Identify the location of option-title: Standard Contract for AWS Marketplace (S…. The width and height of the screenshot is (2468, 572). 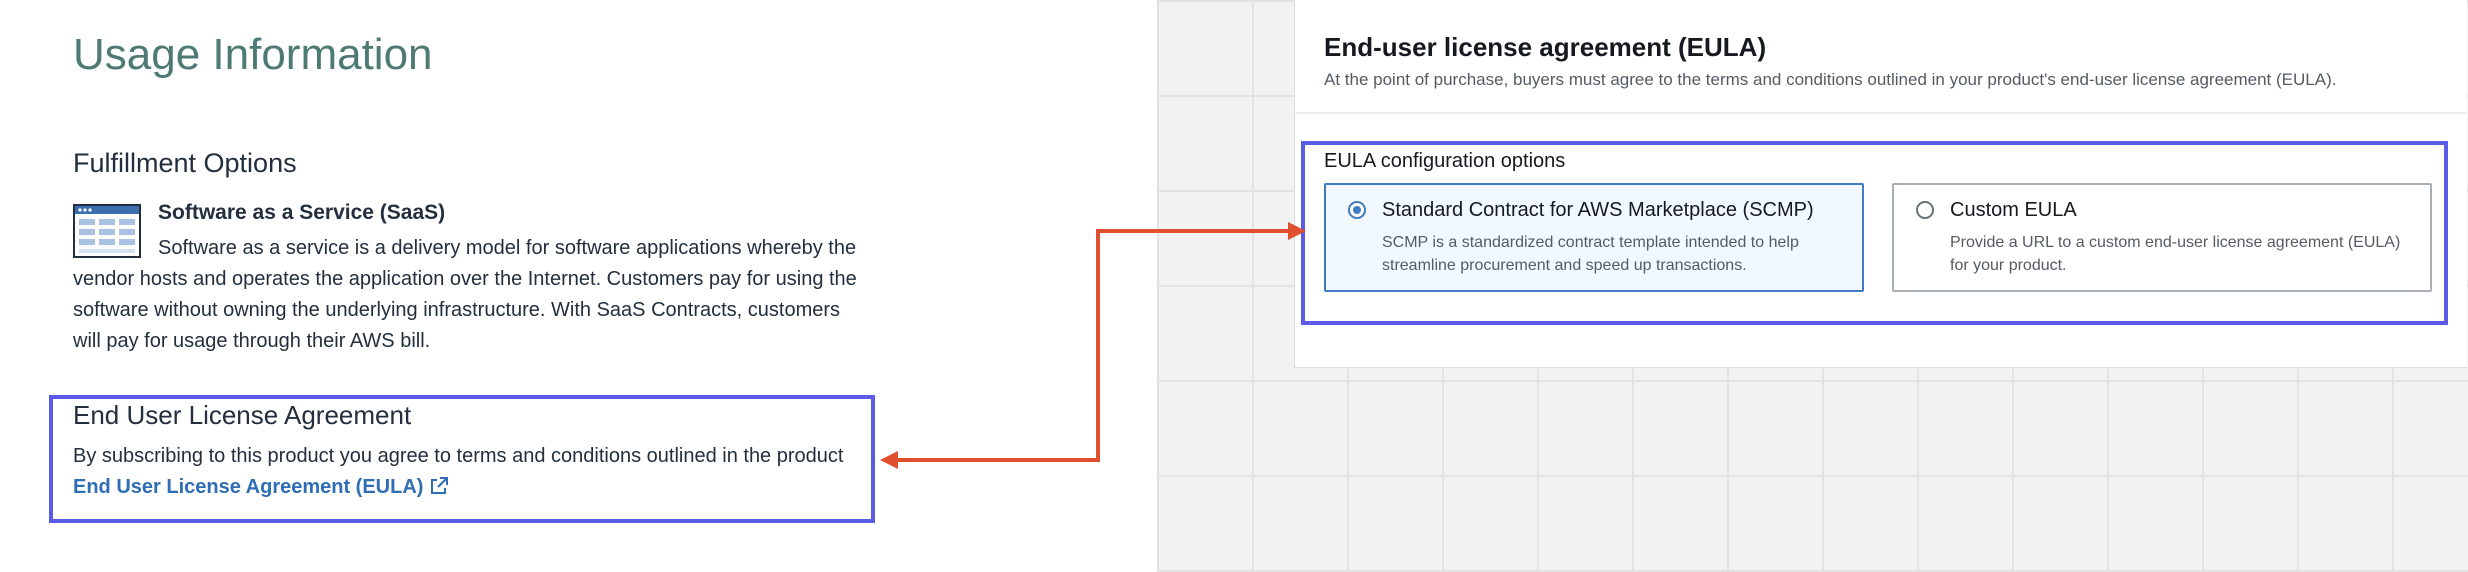
(1598, 210).